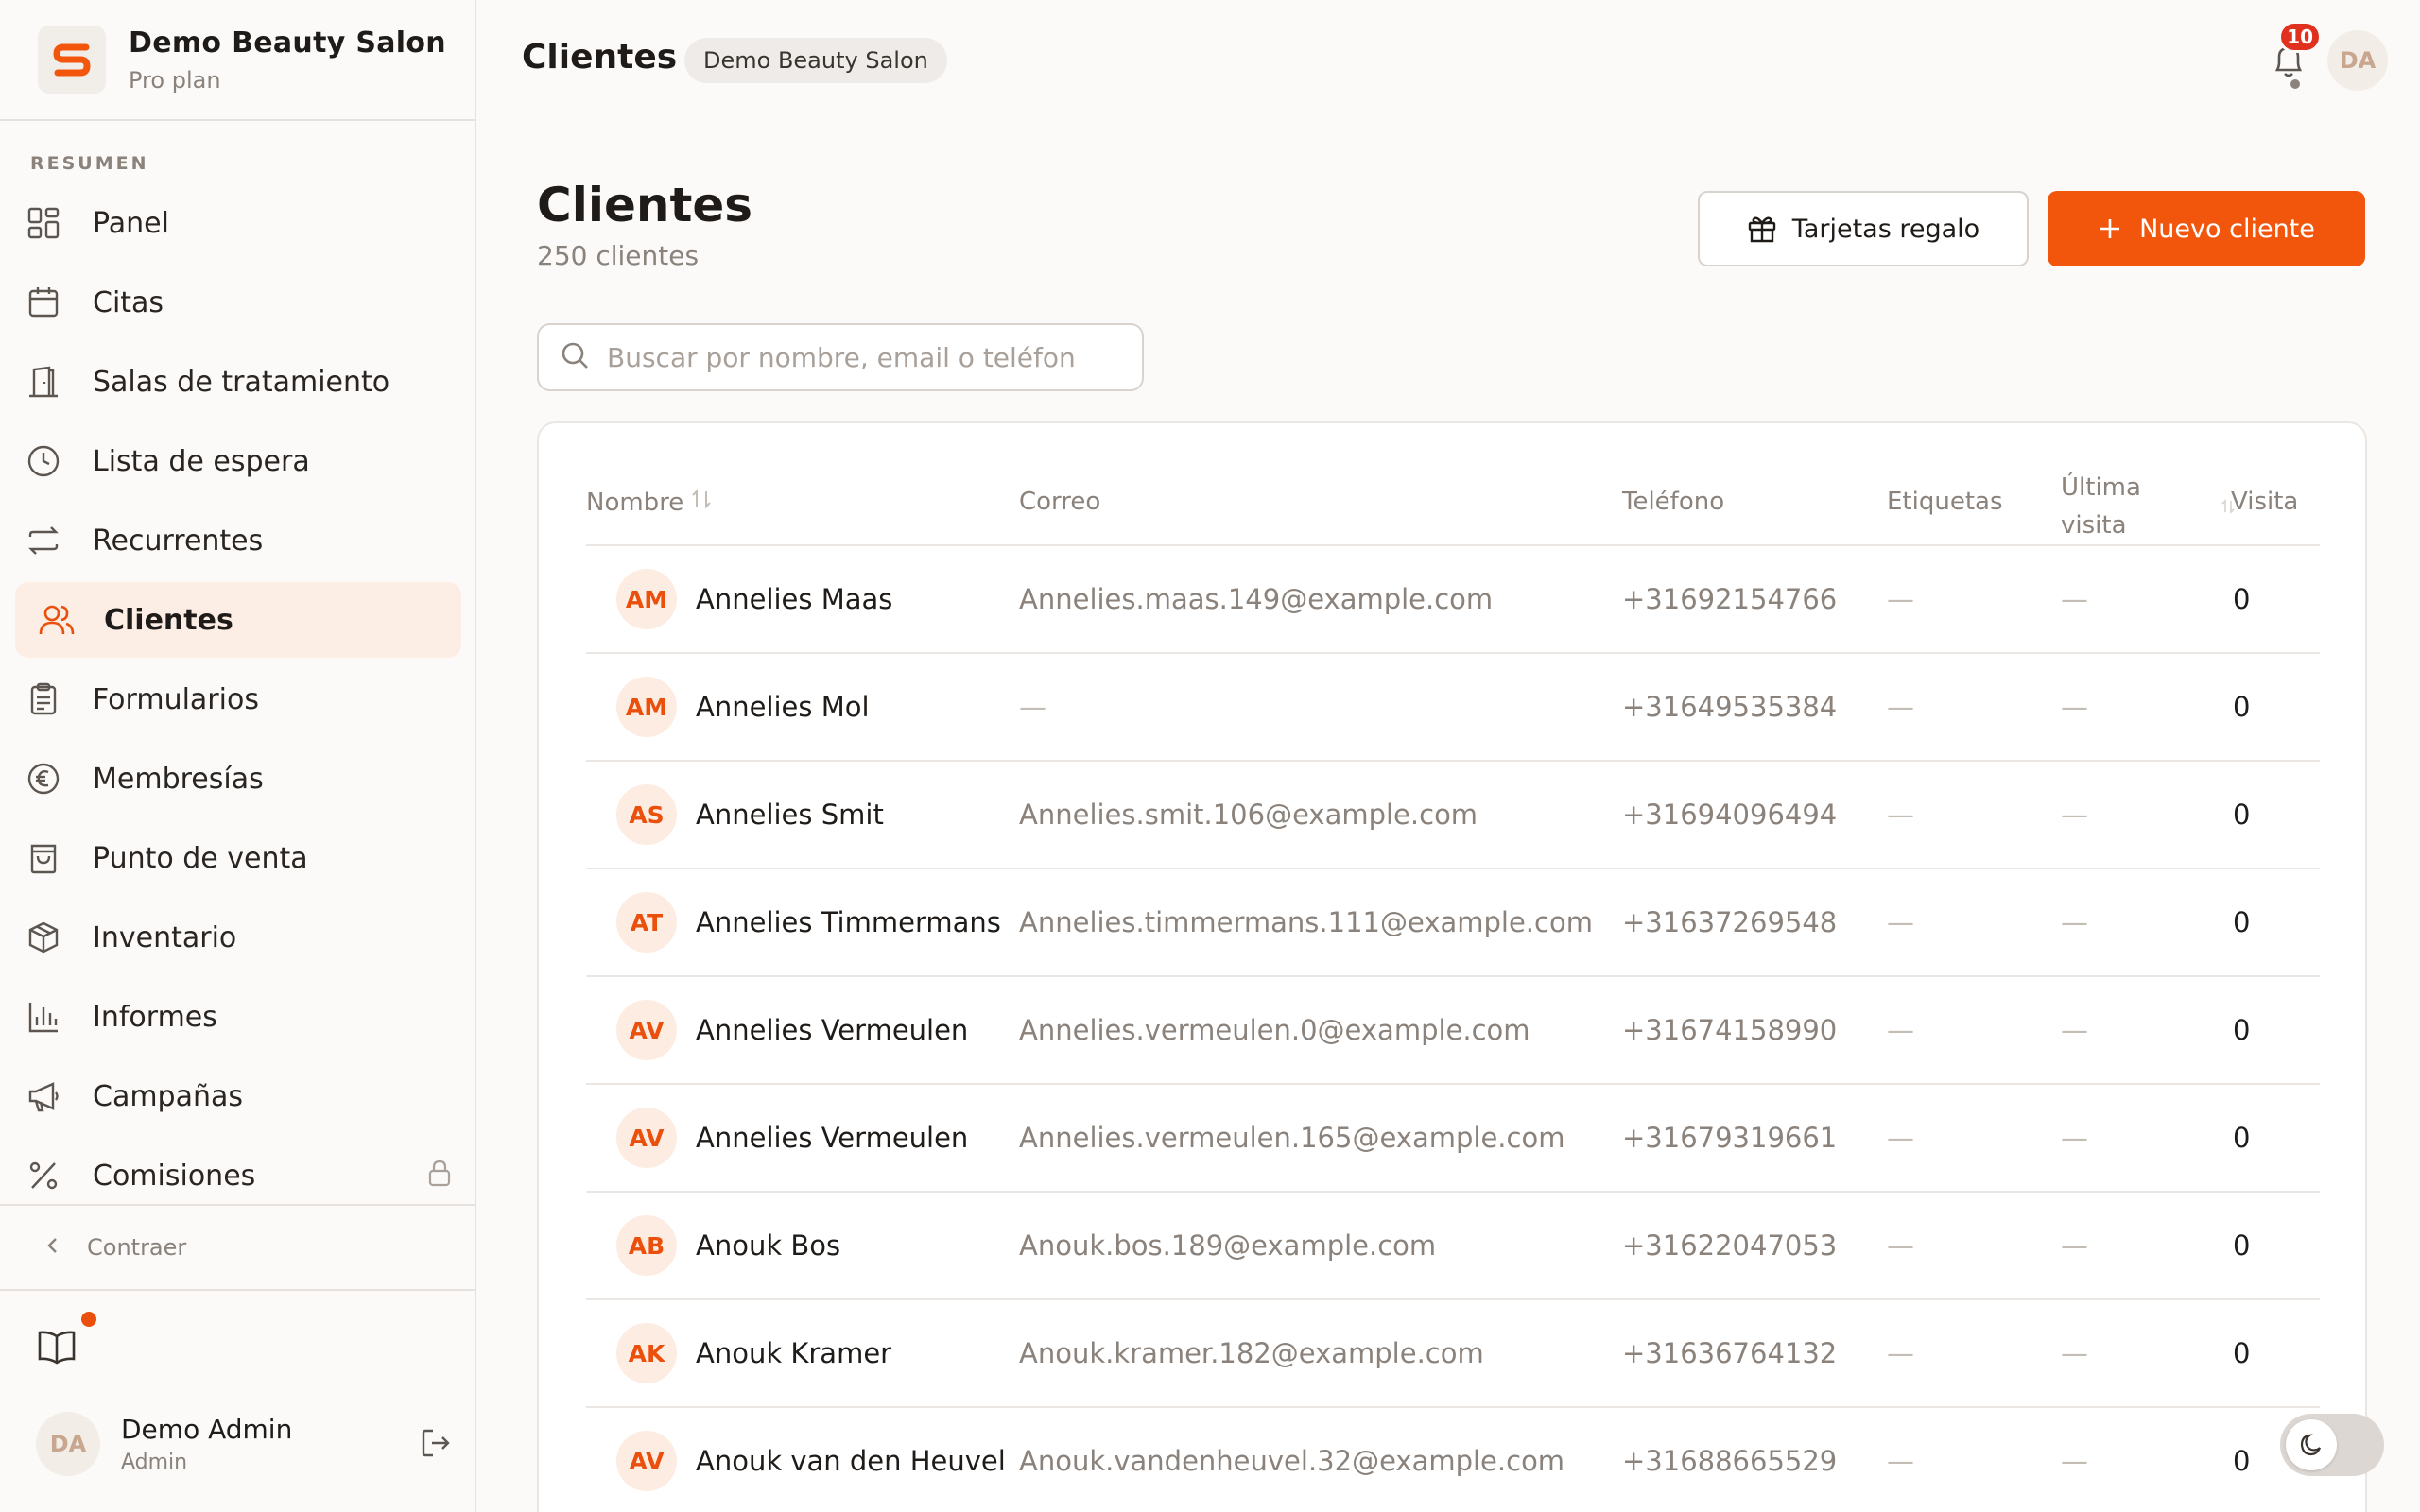 This screenshot has height=1512, width=2420. What do you see at coordinates (1248, 815) in the screenshot?
I see `client-email: Annelies.smit.106@example.com` at bounding box center [1248, 815].